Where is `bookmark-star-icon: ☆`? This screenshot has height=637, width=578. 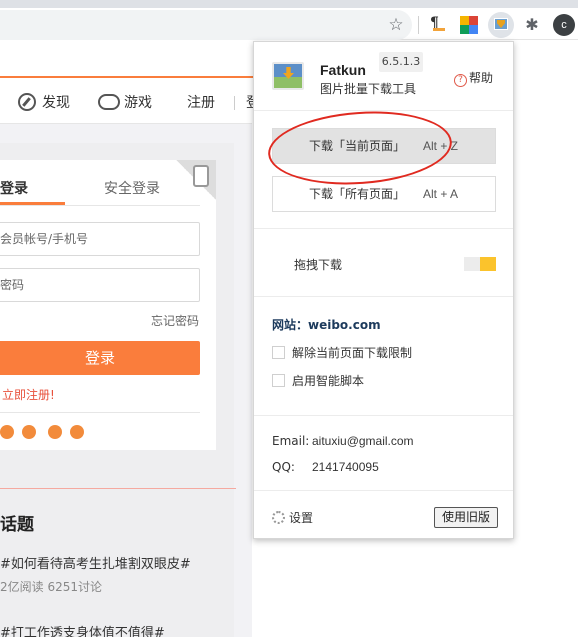
bookmark-star-icon: ☆ is located at coordinates (396, 25).